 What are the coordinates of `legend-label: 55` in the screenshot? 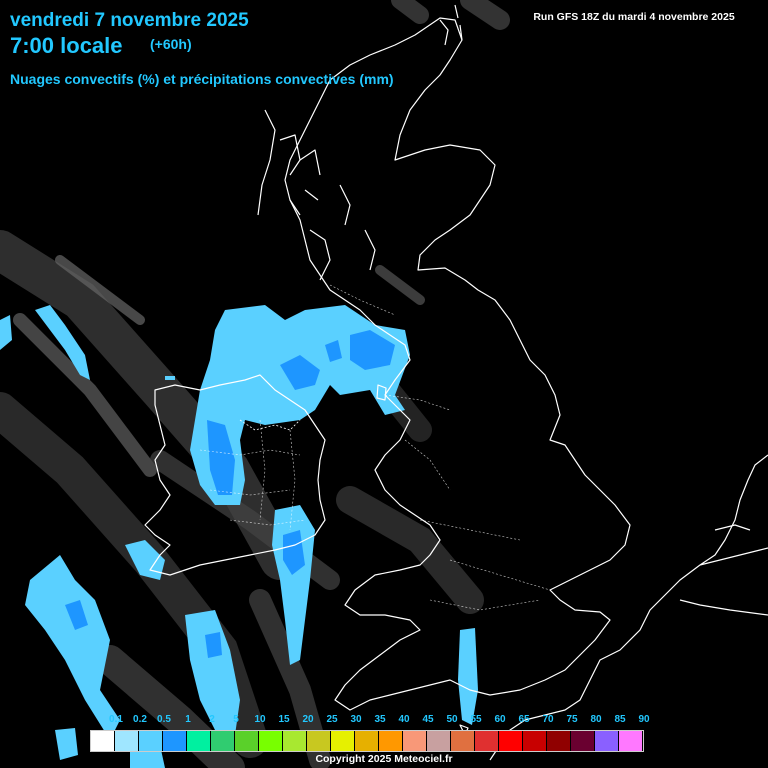 It's located at (476, 719).